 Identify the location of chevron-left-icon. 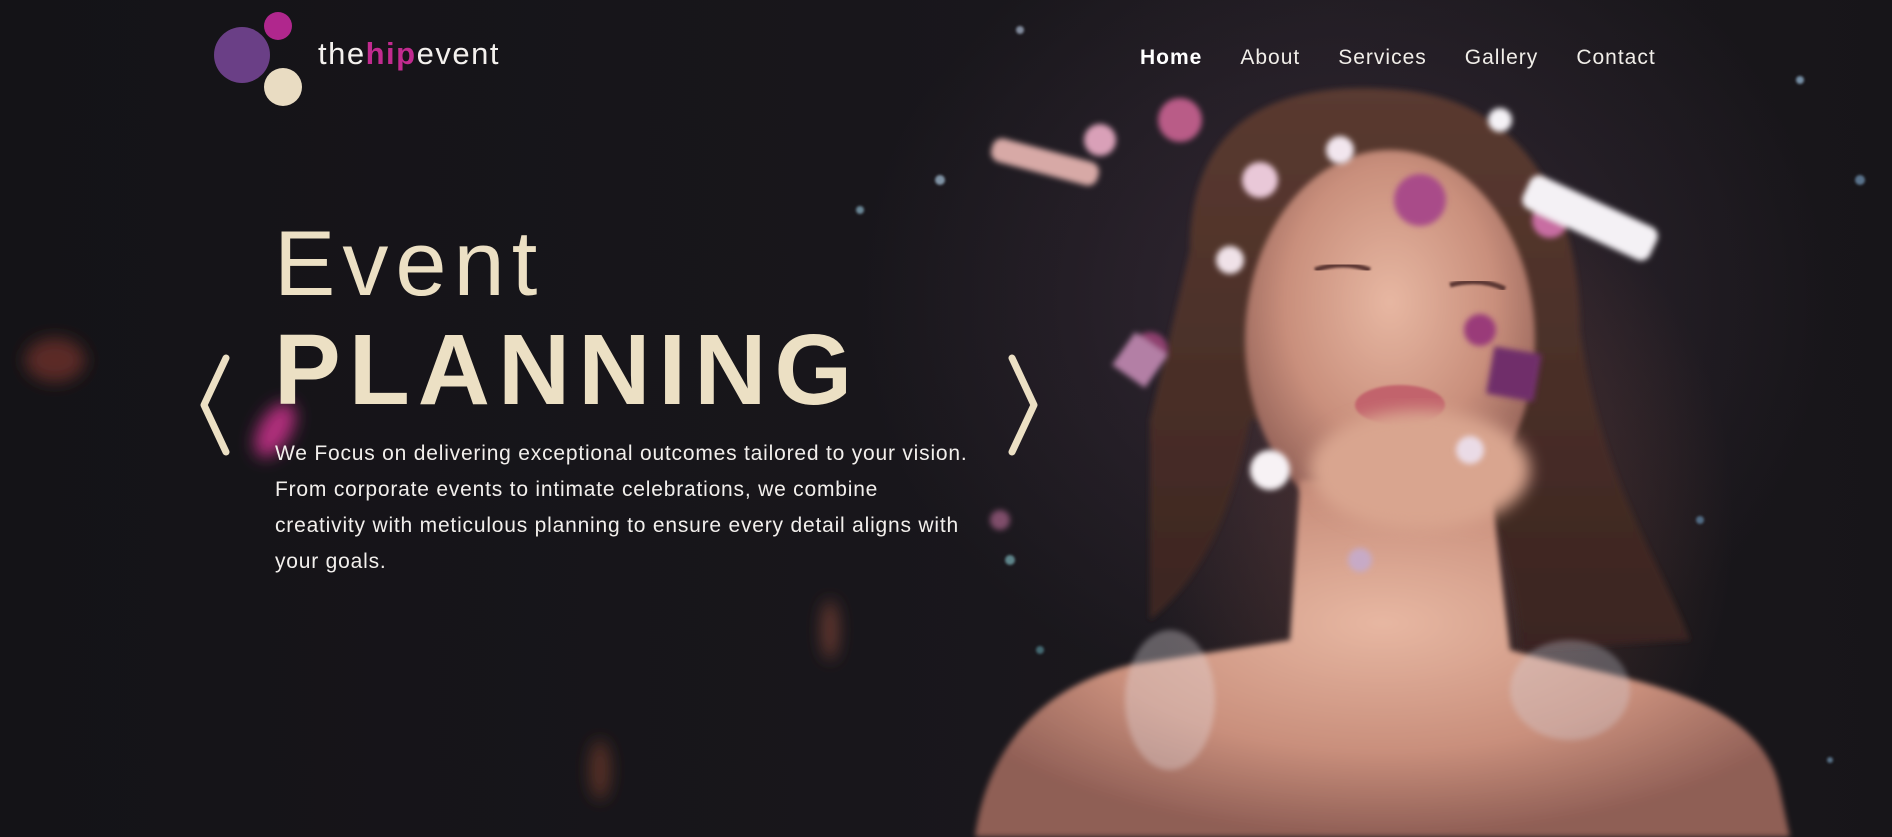
(215, 405).